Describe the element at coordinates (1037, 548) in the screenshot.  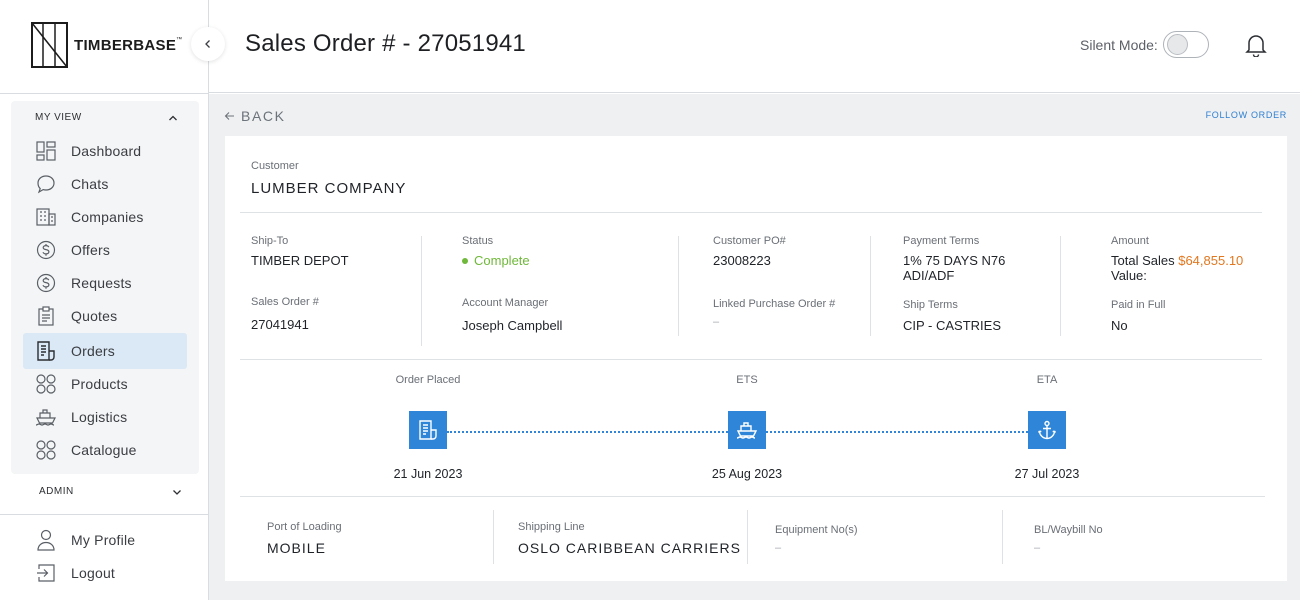
I see `bl-waybill-value: –` at that location.